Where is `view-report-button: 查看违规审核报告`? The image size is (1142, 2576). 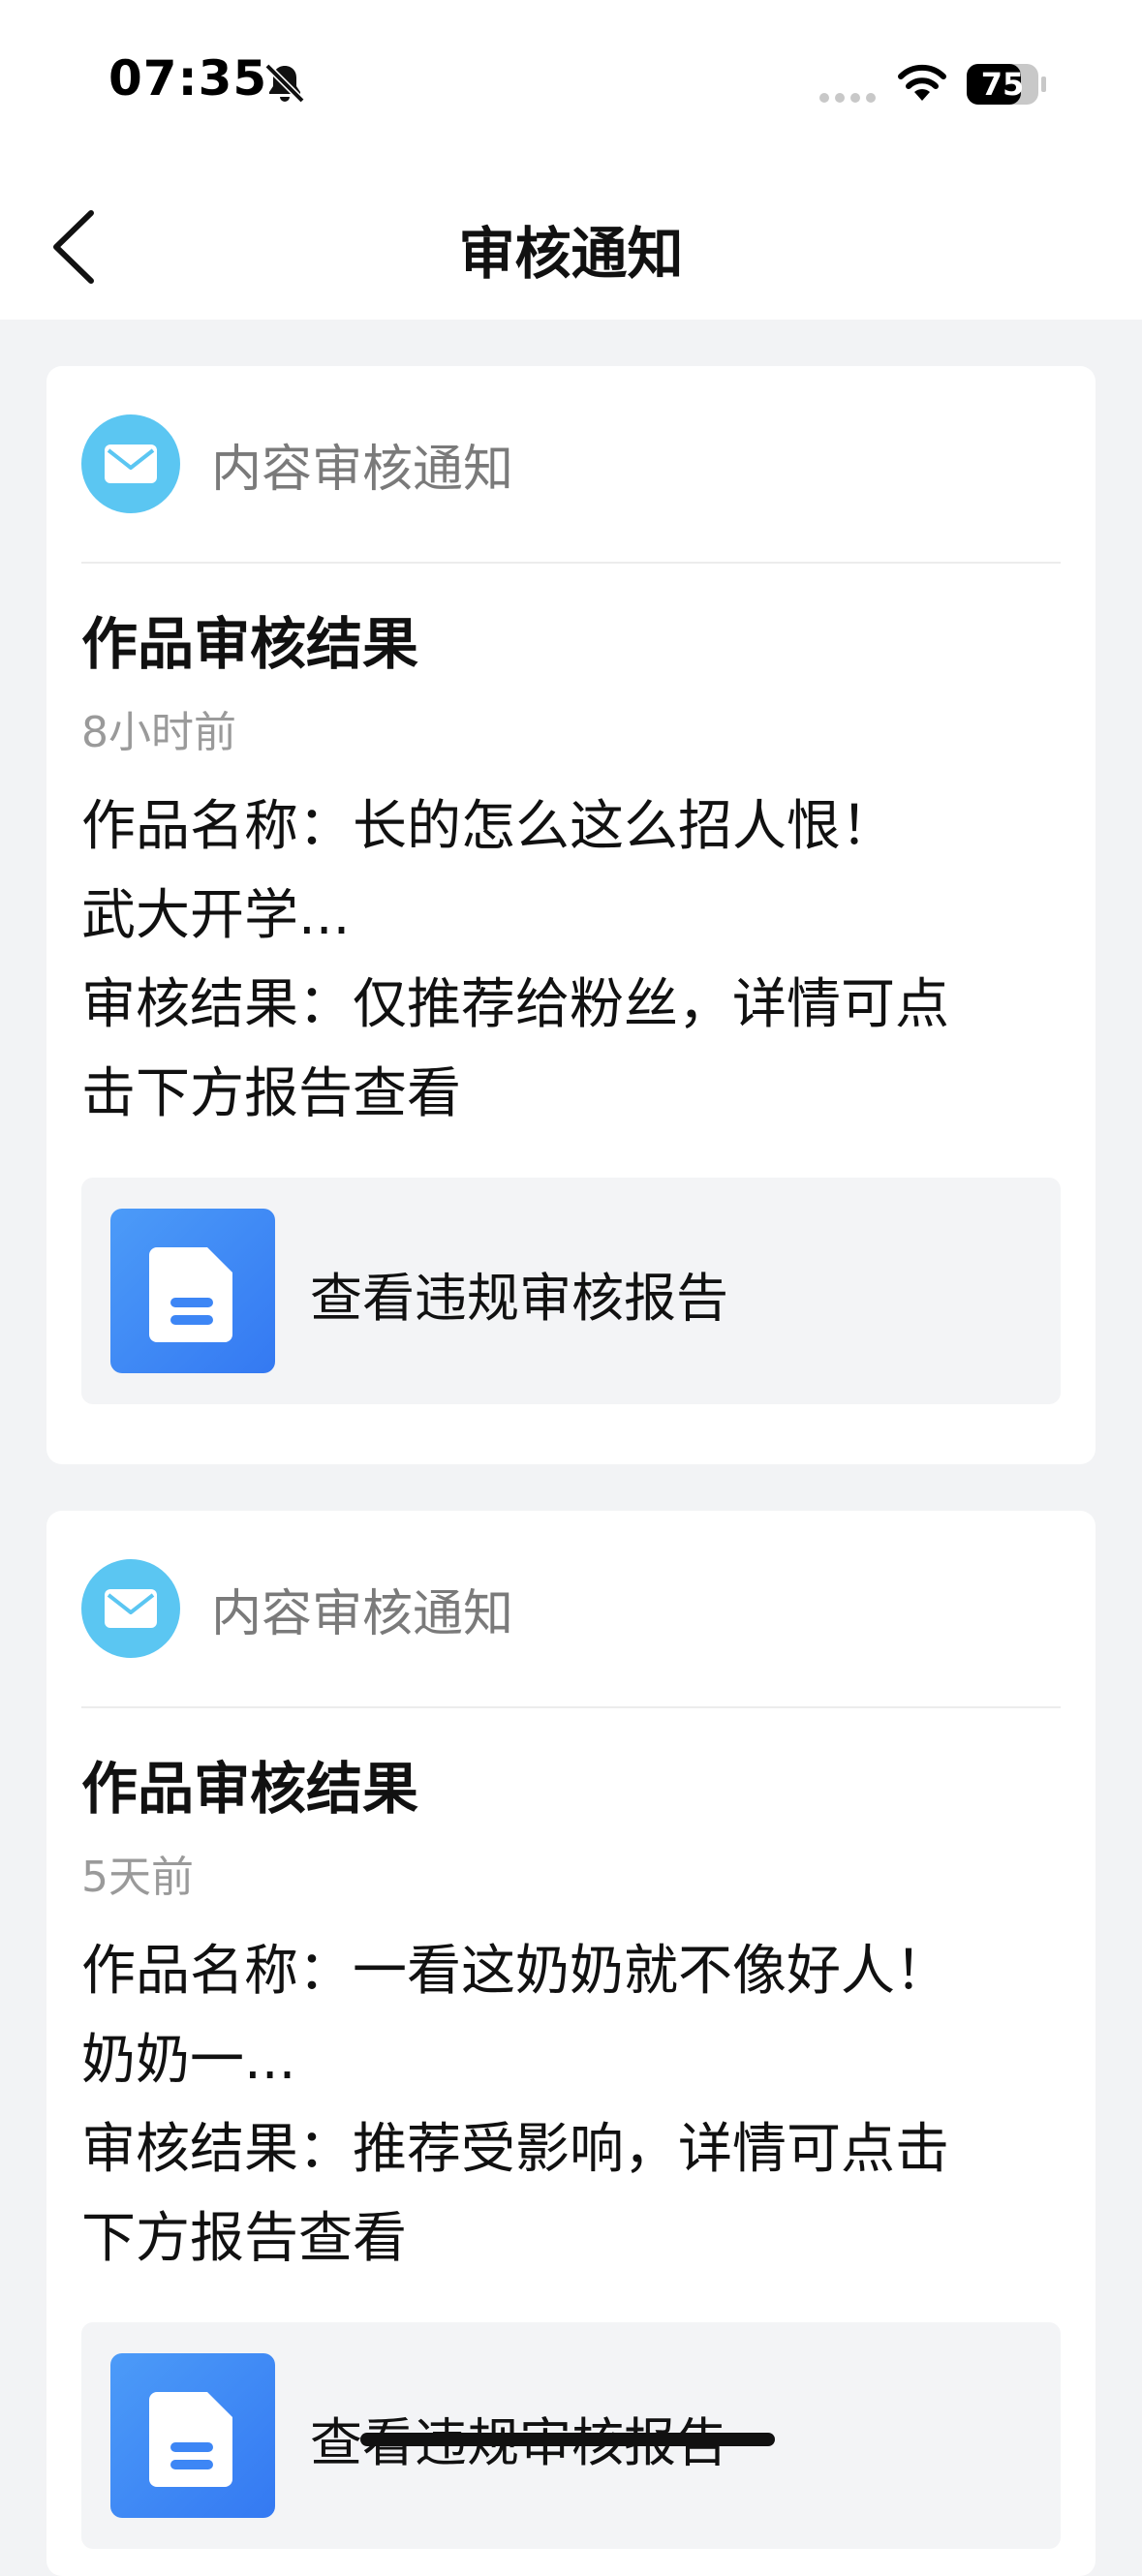 view-report-button: 查看违规审核报告 is located at coordinates (571, 1291).